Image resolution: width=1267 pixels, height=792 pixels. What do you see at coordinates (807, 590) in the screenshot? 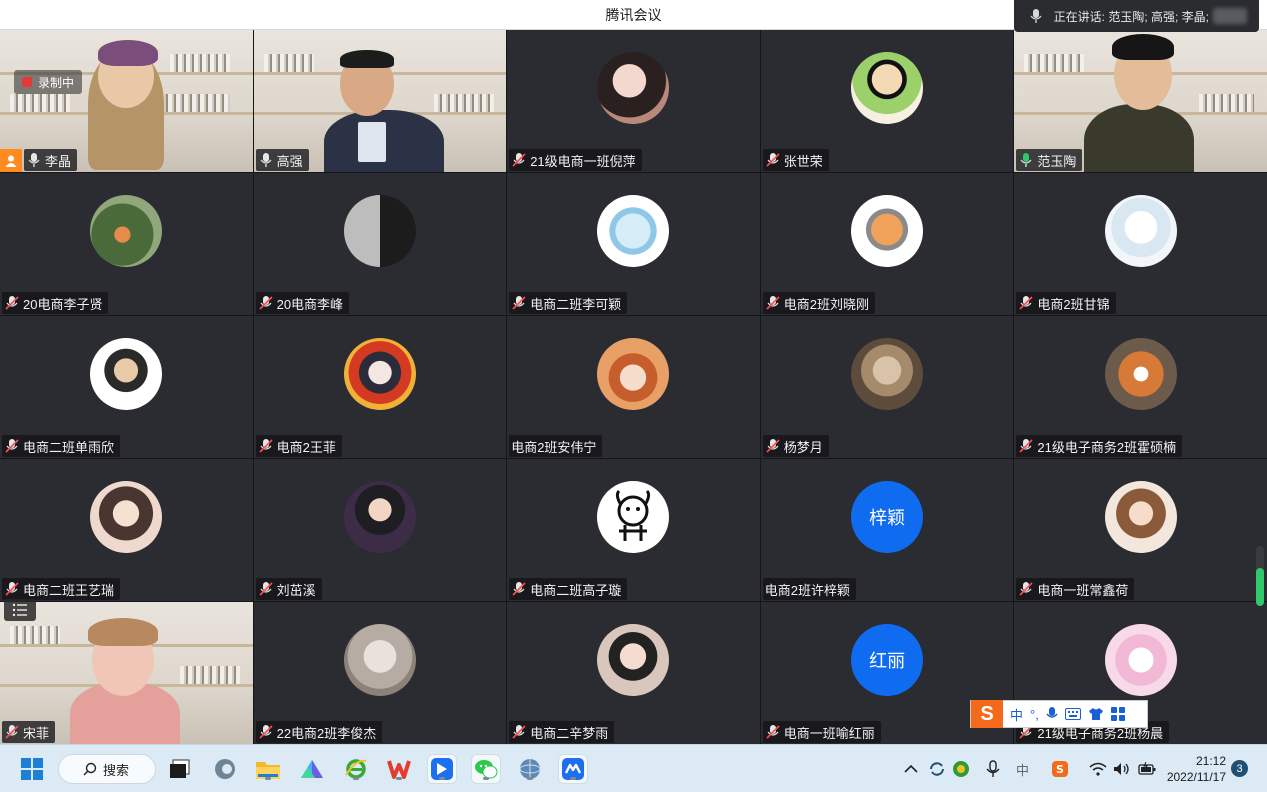
I see `participant-name: 电商2班许梓颖` at bounding box center [807, 590].